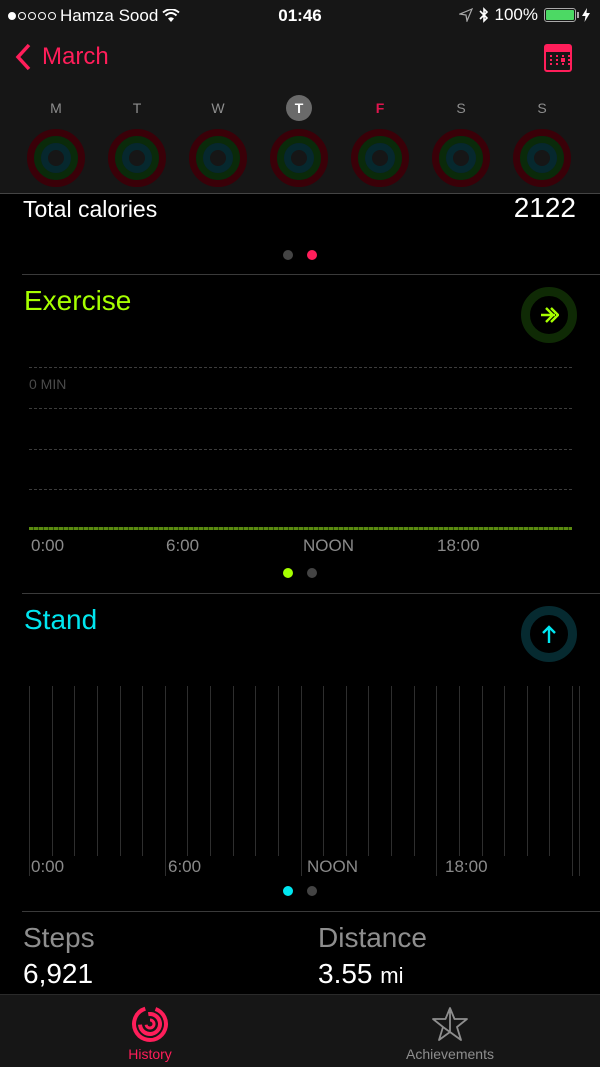  I want to click on day-label-today: T, so click(299, 108).